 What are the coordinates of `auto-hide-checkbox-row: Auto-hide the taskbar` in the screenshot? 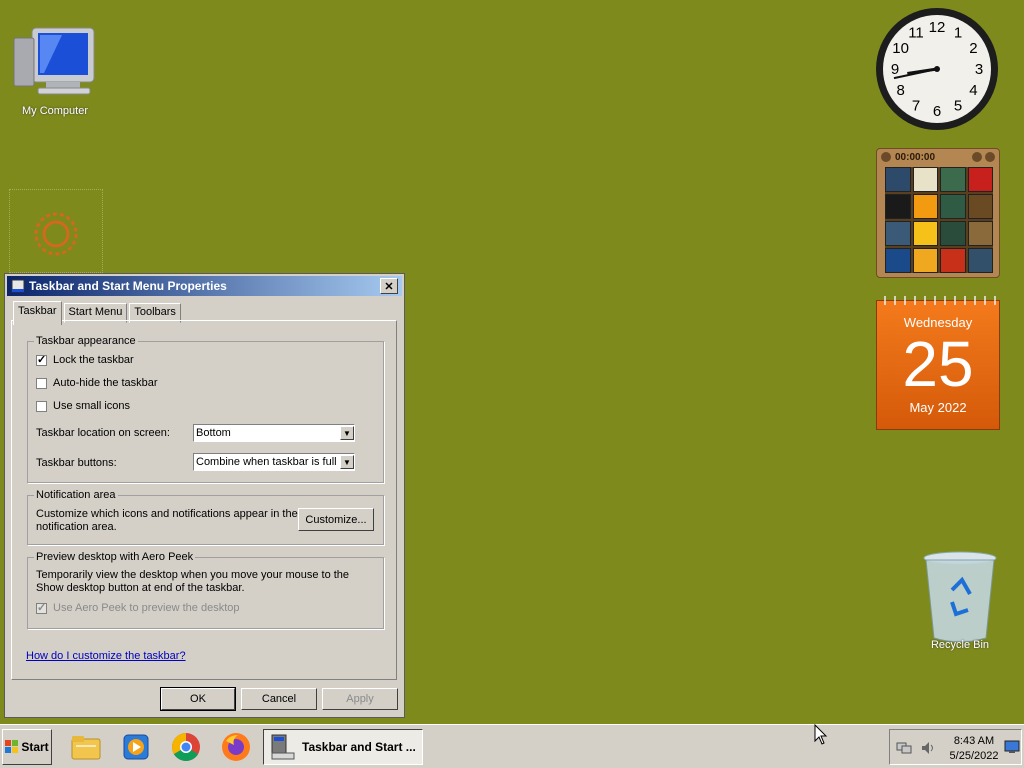 It's located at (97, 383).